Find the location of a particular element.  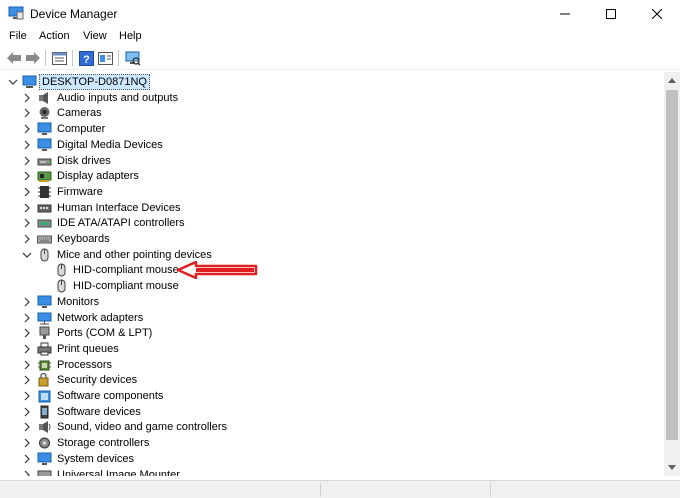

tree-category-disk-drives: Disk drives is located at coordinates (330, 161).